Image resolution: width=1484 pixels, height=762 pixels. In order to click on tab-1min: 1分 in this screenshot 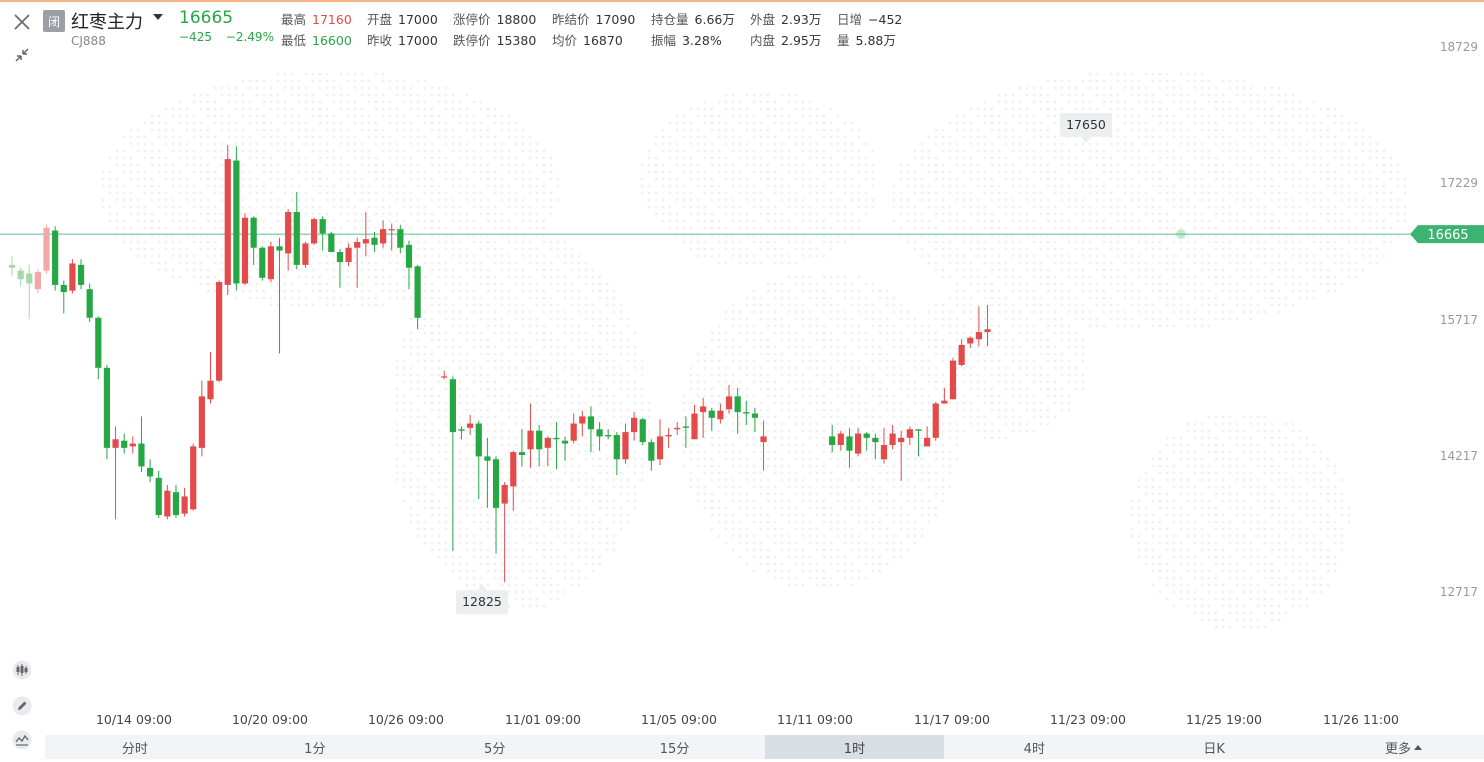, I will do `click(315, 747)`.